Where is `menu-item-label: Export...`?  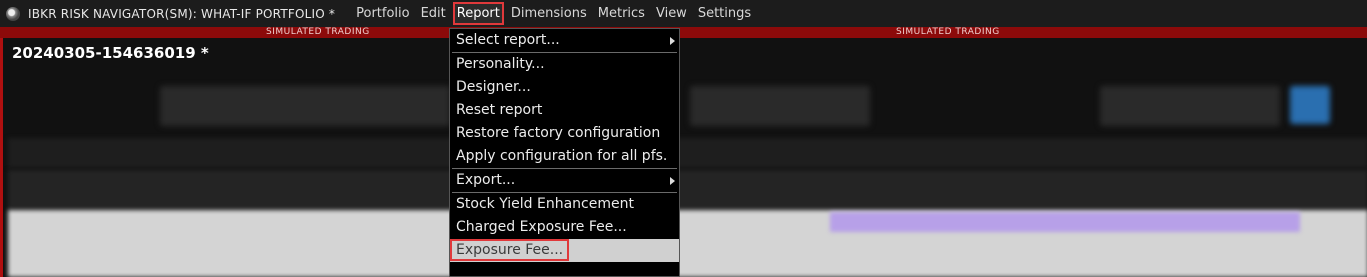 menu-item-label: Export... is located at coordinates (486, 180).